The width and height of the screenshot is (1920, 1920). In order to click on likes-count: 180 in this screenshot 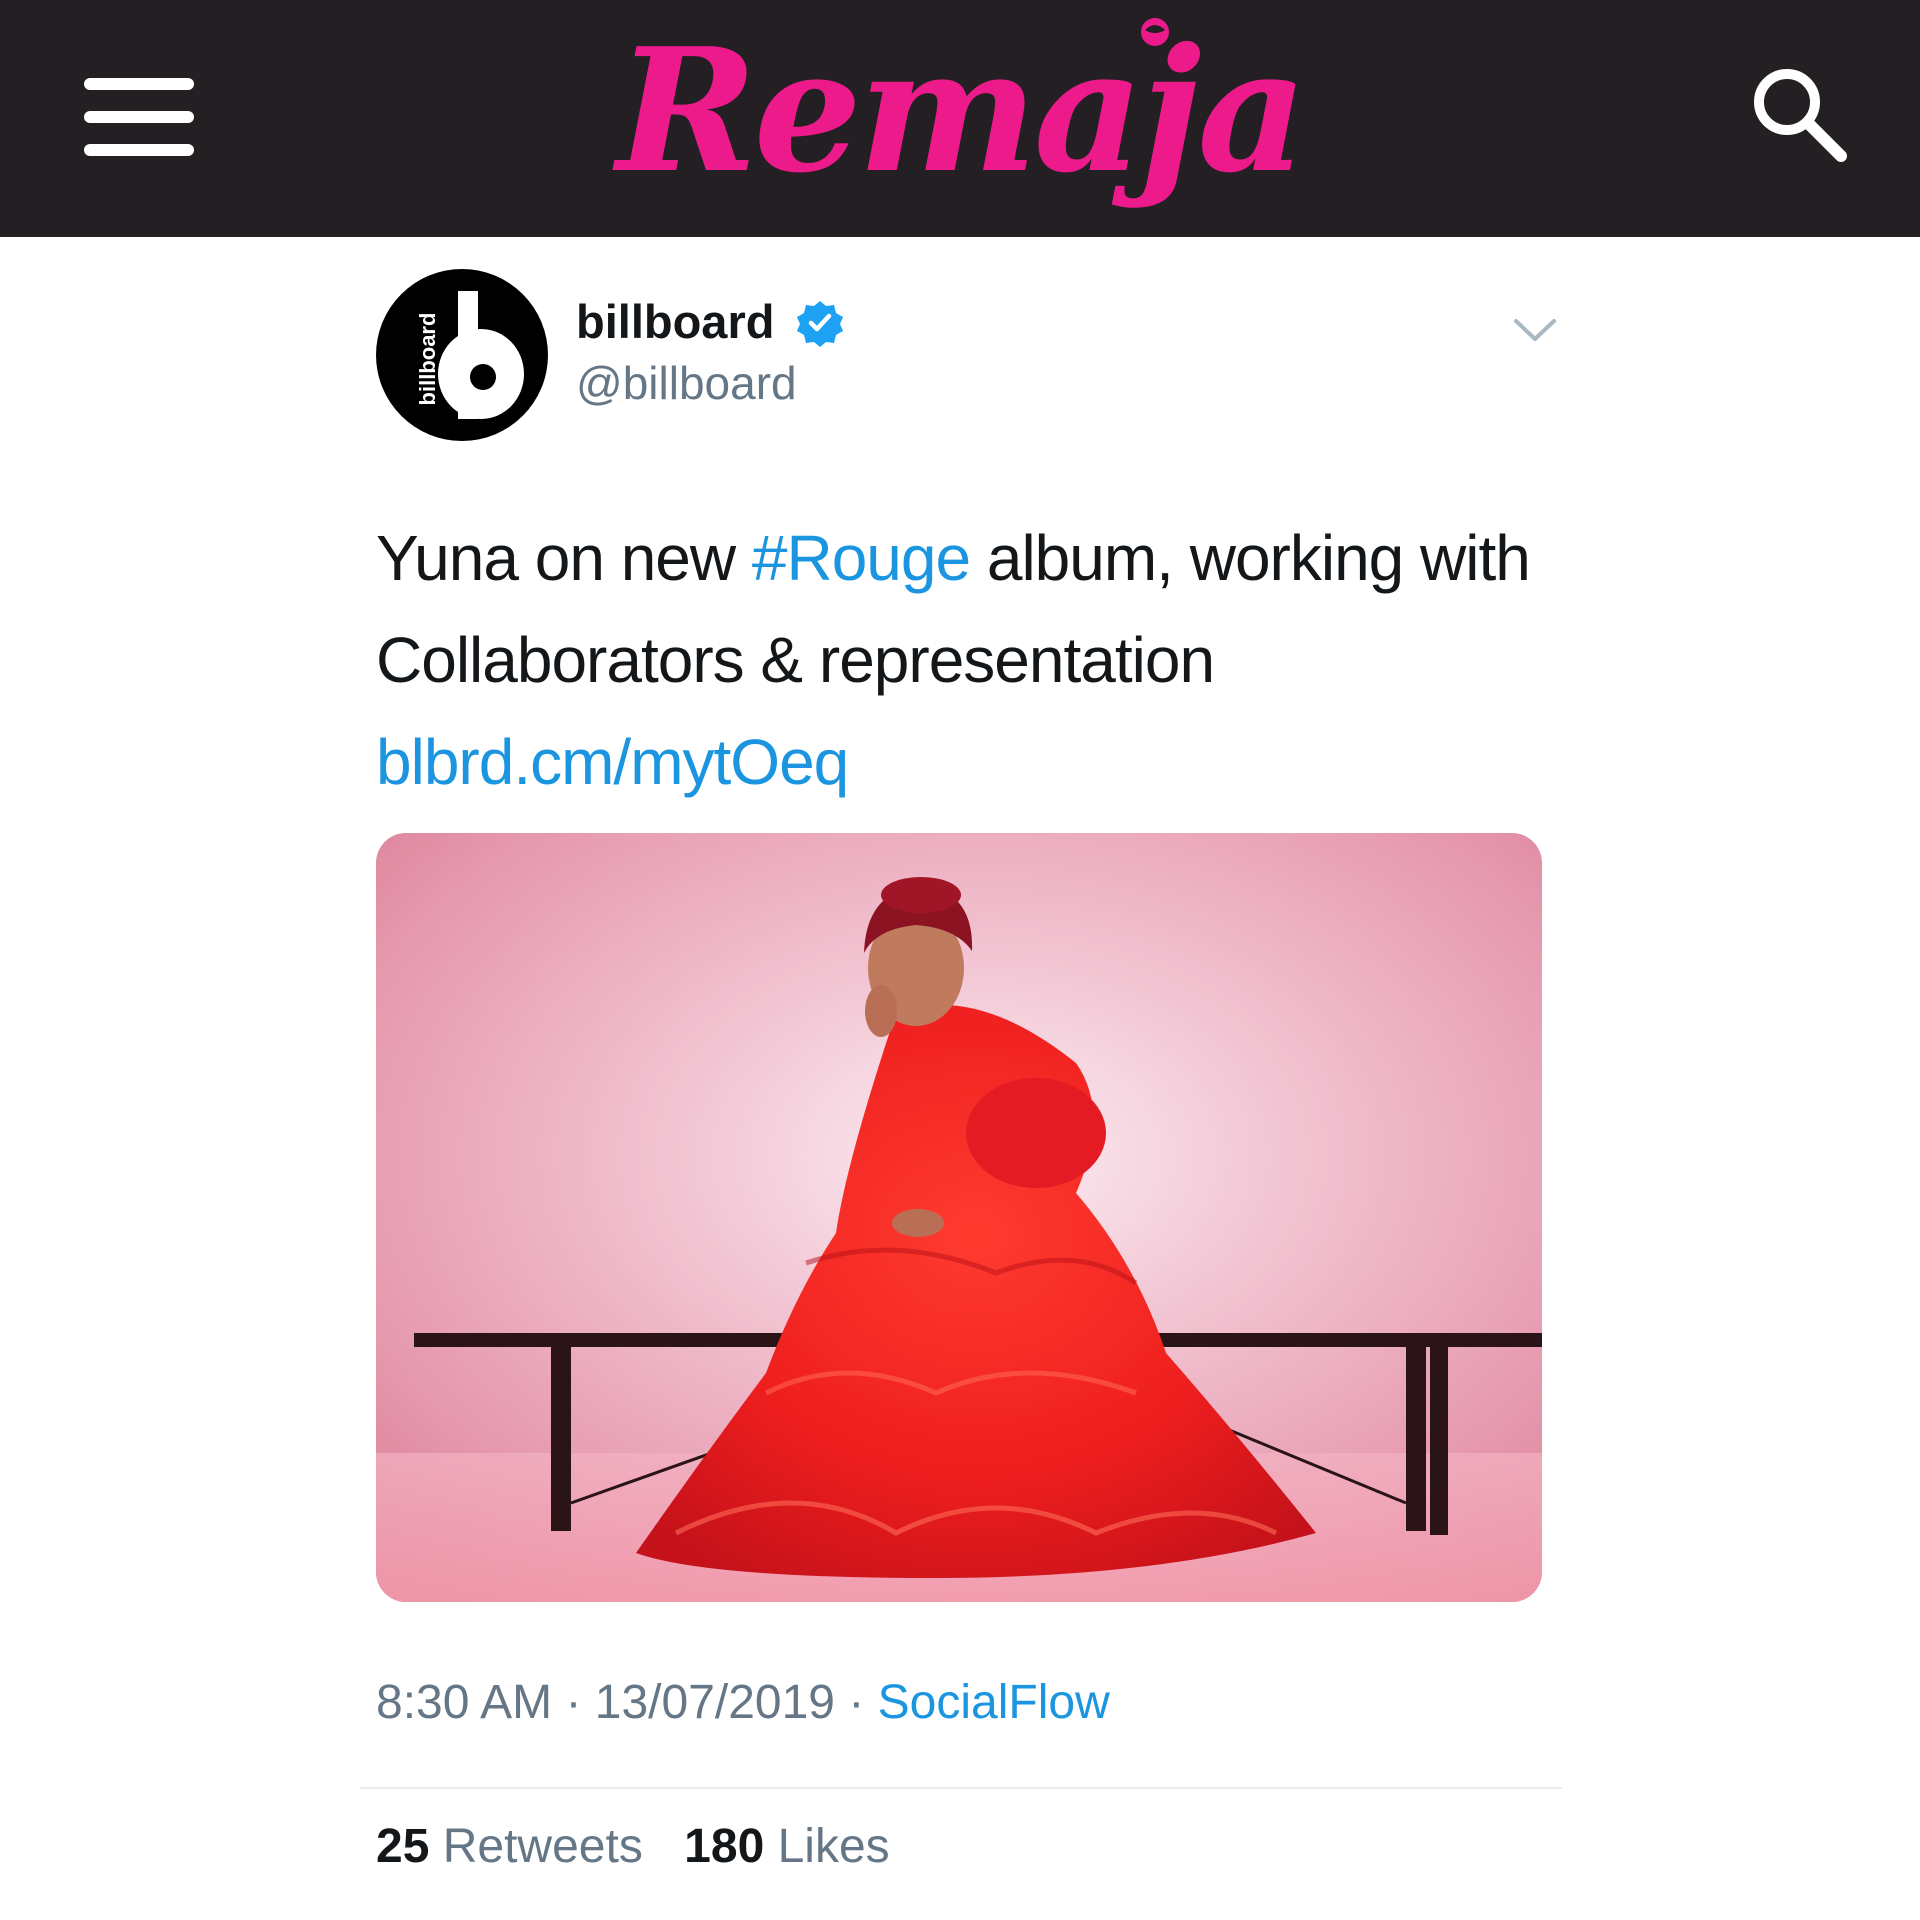, I will do `click(724, 1846)`.